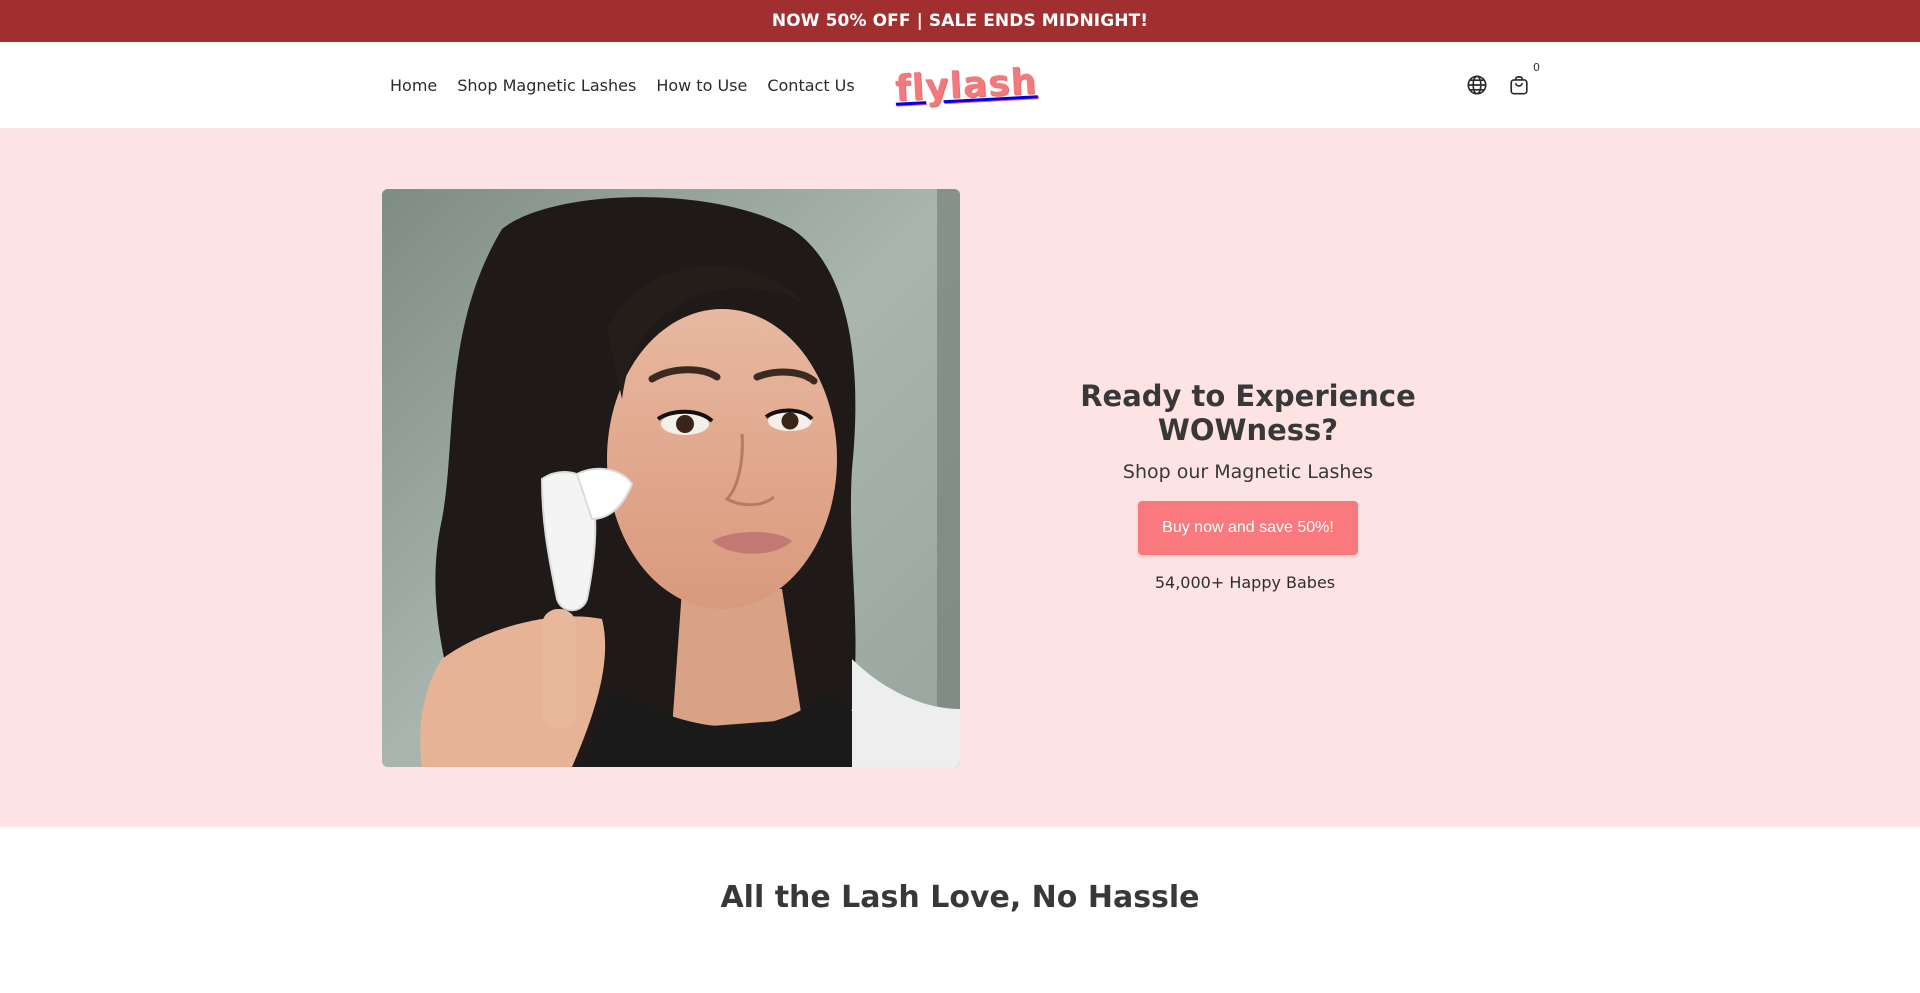  What do you see at coordinates (1519, 85) in the screenshot?
I see `shopping-bag-icon` at bounding box center [1519, 85].